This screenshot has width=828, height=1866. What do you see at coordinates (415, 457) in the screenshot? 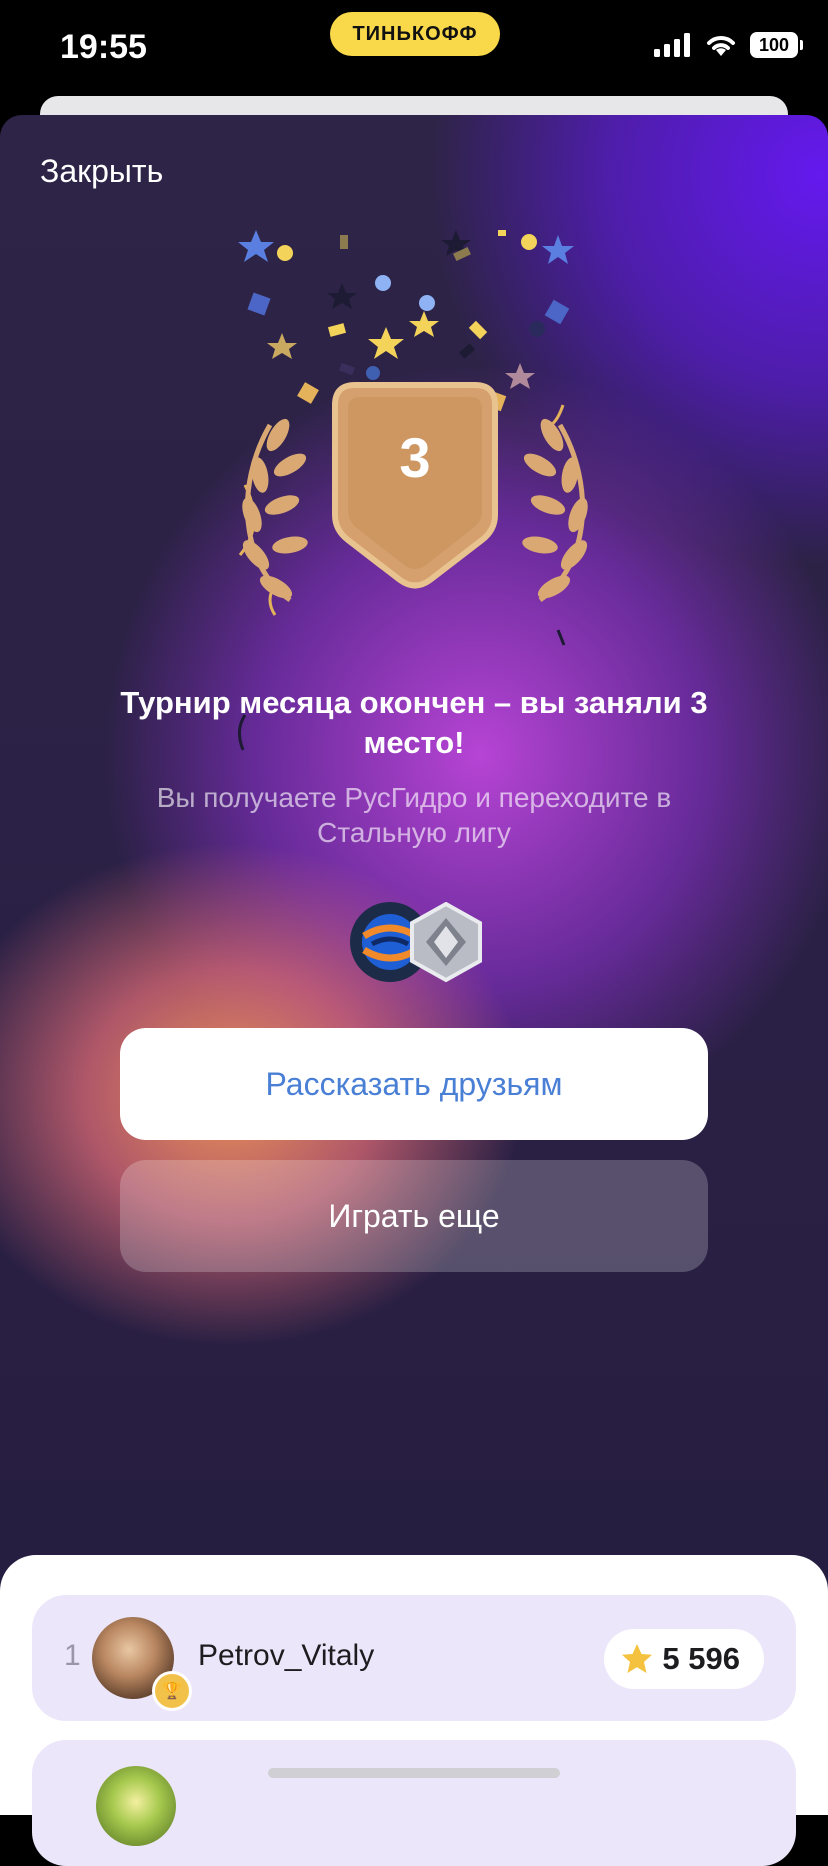
I see `place-number: 3` at bounding box center [415, 457].